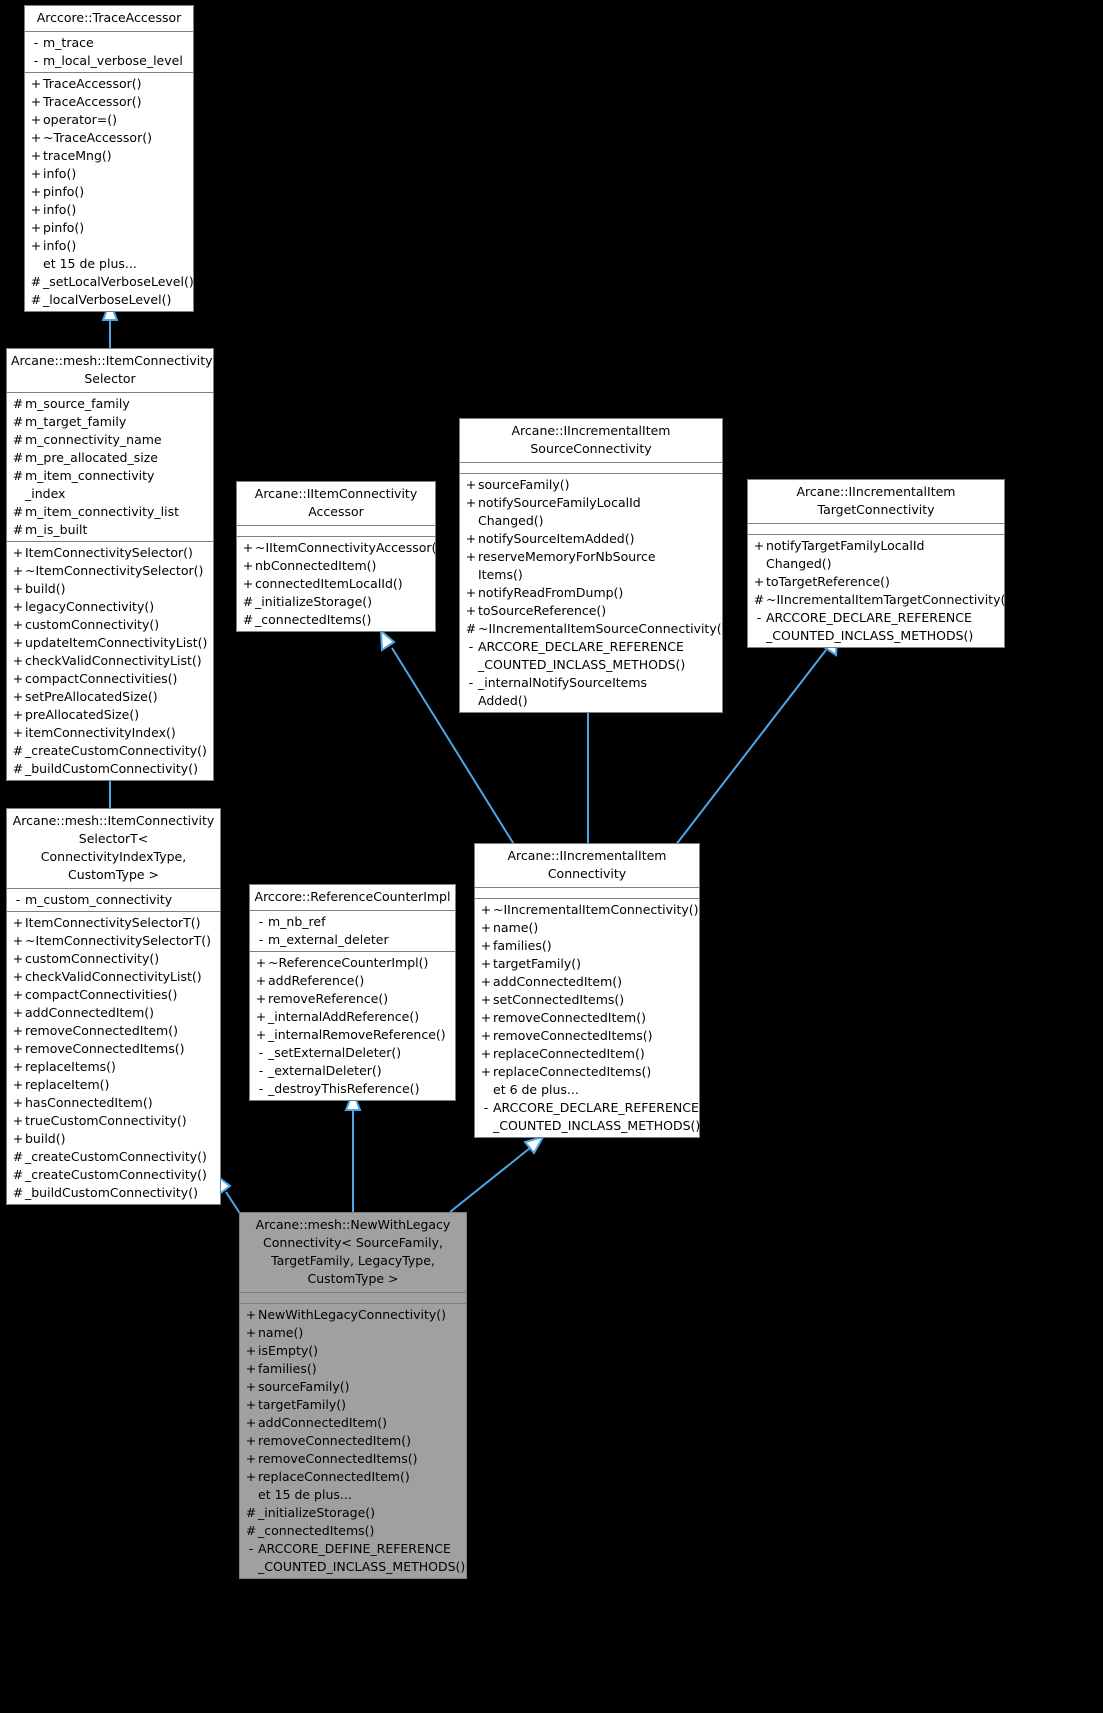 Image resolution: width=1103 pixels, height=1713 pixels. I want to click on attribute-row: # m_target_family, so click(110, 422).